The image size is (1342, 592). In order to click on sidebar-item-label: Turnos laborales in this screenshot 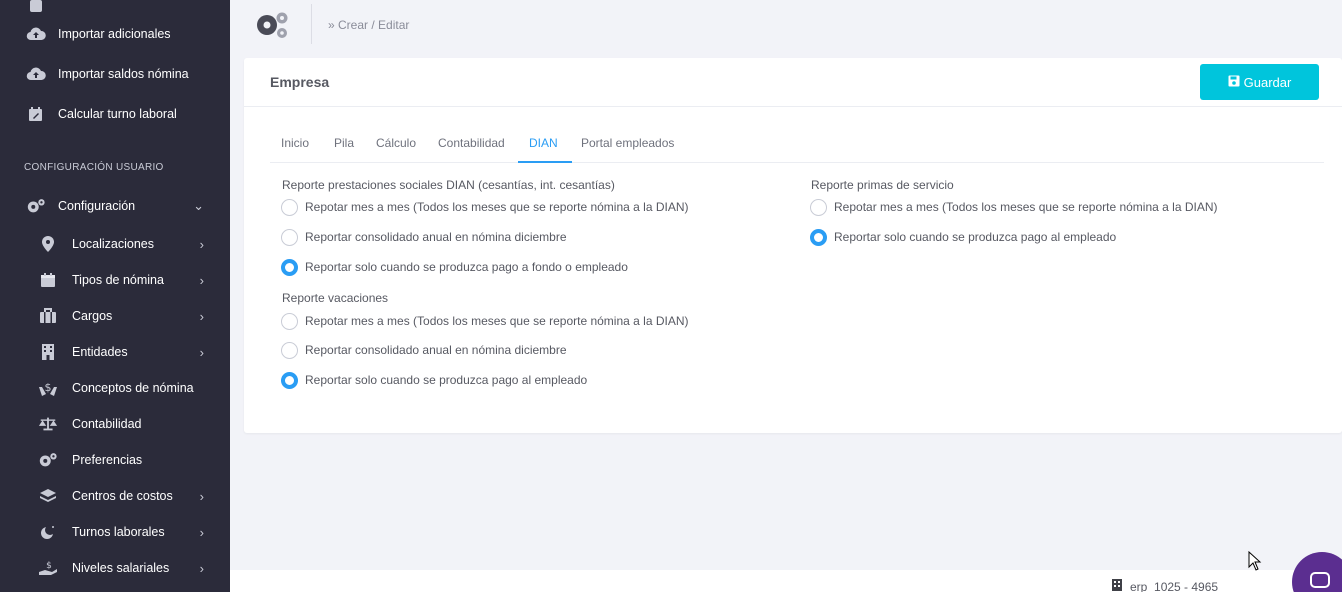, I will do `click(118, 532)`.